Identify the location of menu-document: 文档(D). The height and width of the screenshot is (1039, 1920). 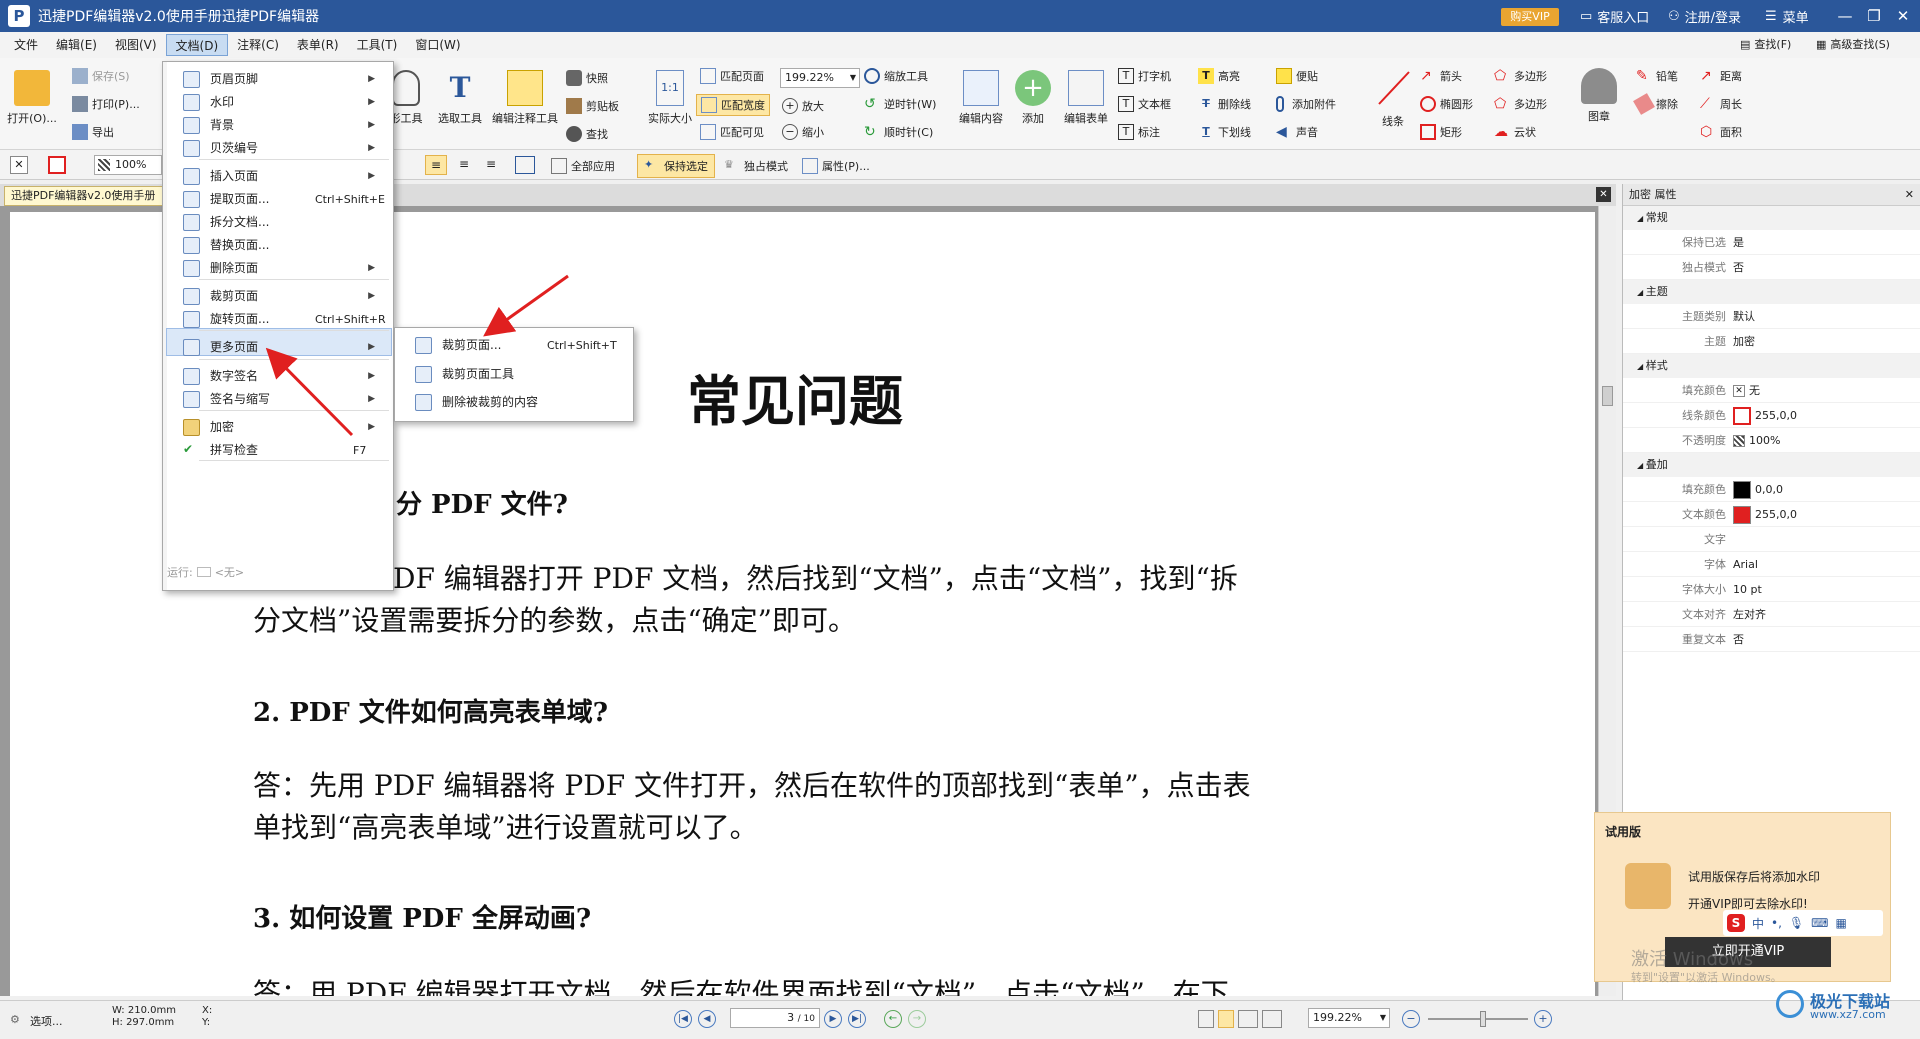
(197, 45).